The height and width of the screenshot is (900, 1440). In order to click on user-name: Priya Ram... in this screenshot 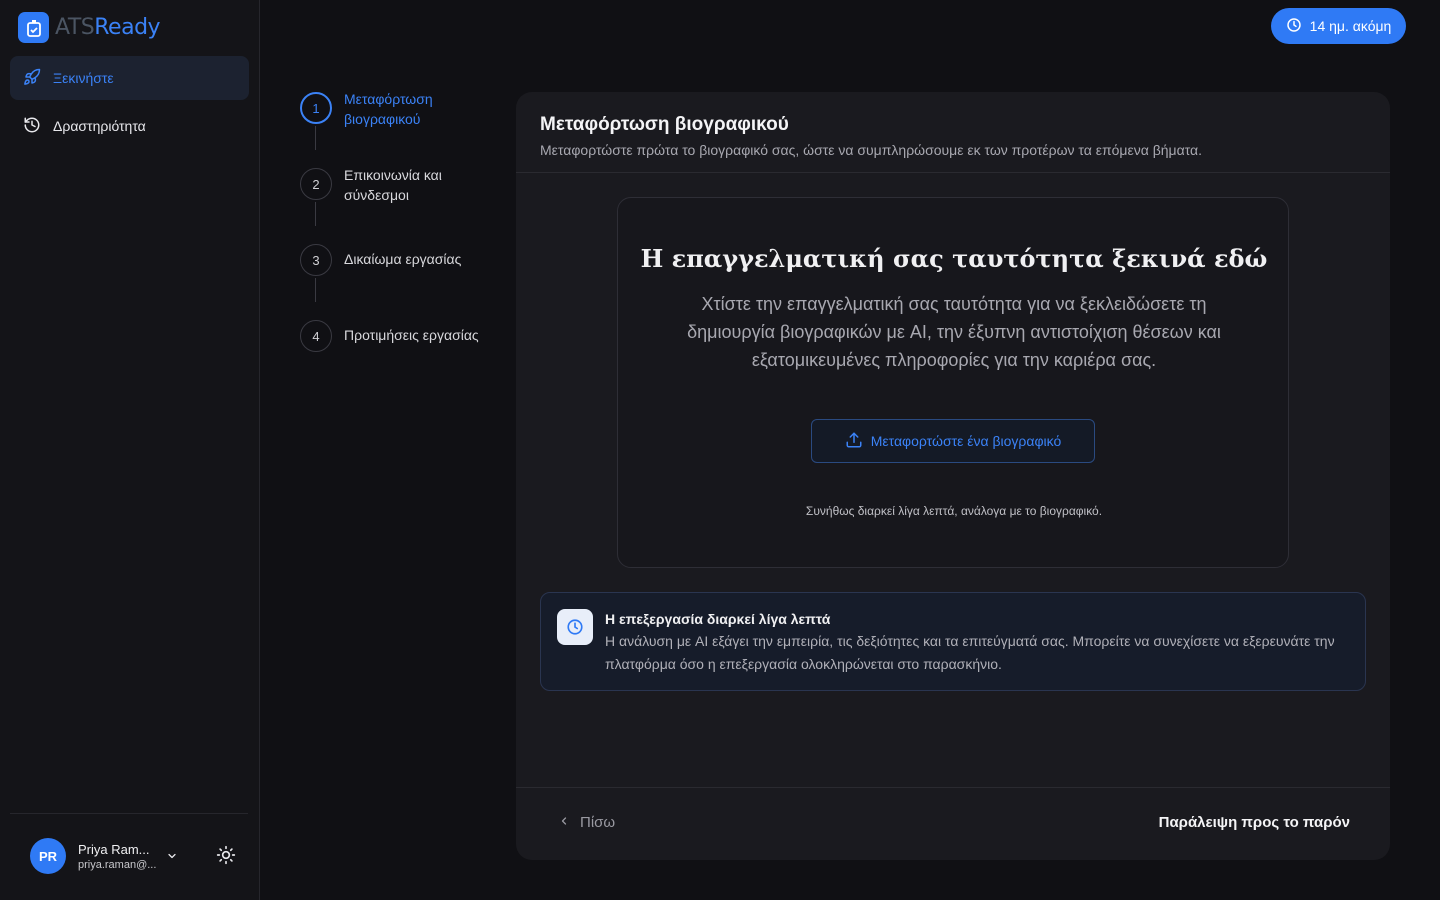, I will do `click(114, 849)`.